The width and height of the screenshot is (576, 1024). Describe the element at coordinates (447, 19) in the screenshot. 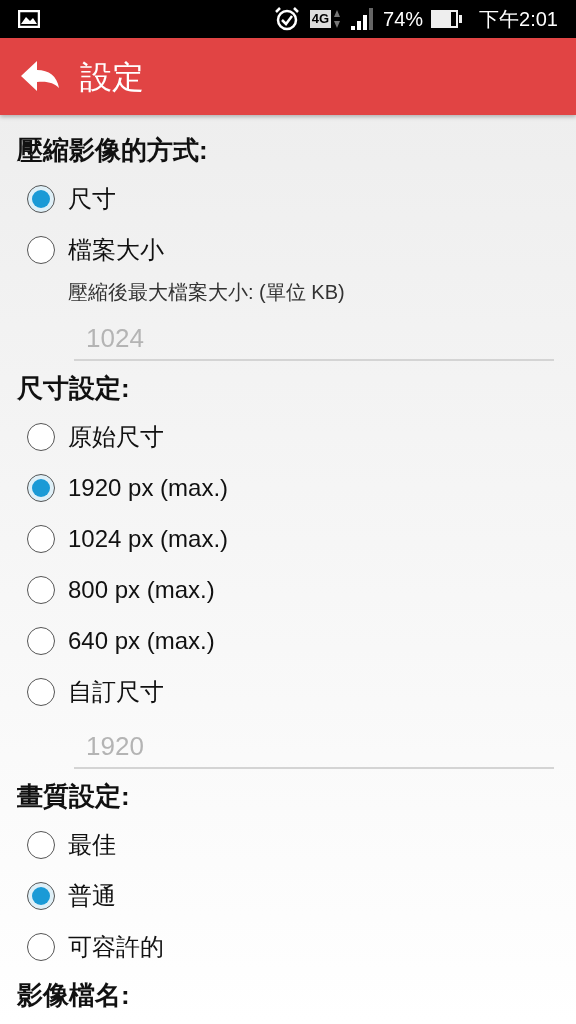

I see `battery-icon` at that location.